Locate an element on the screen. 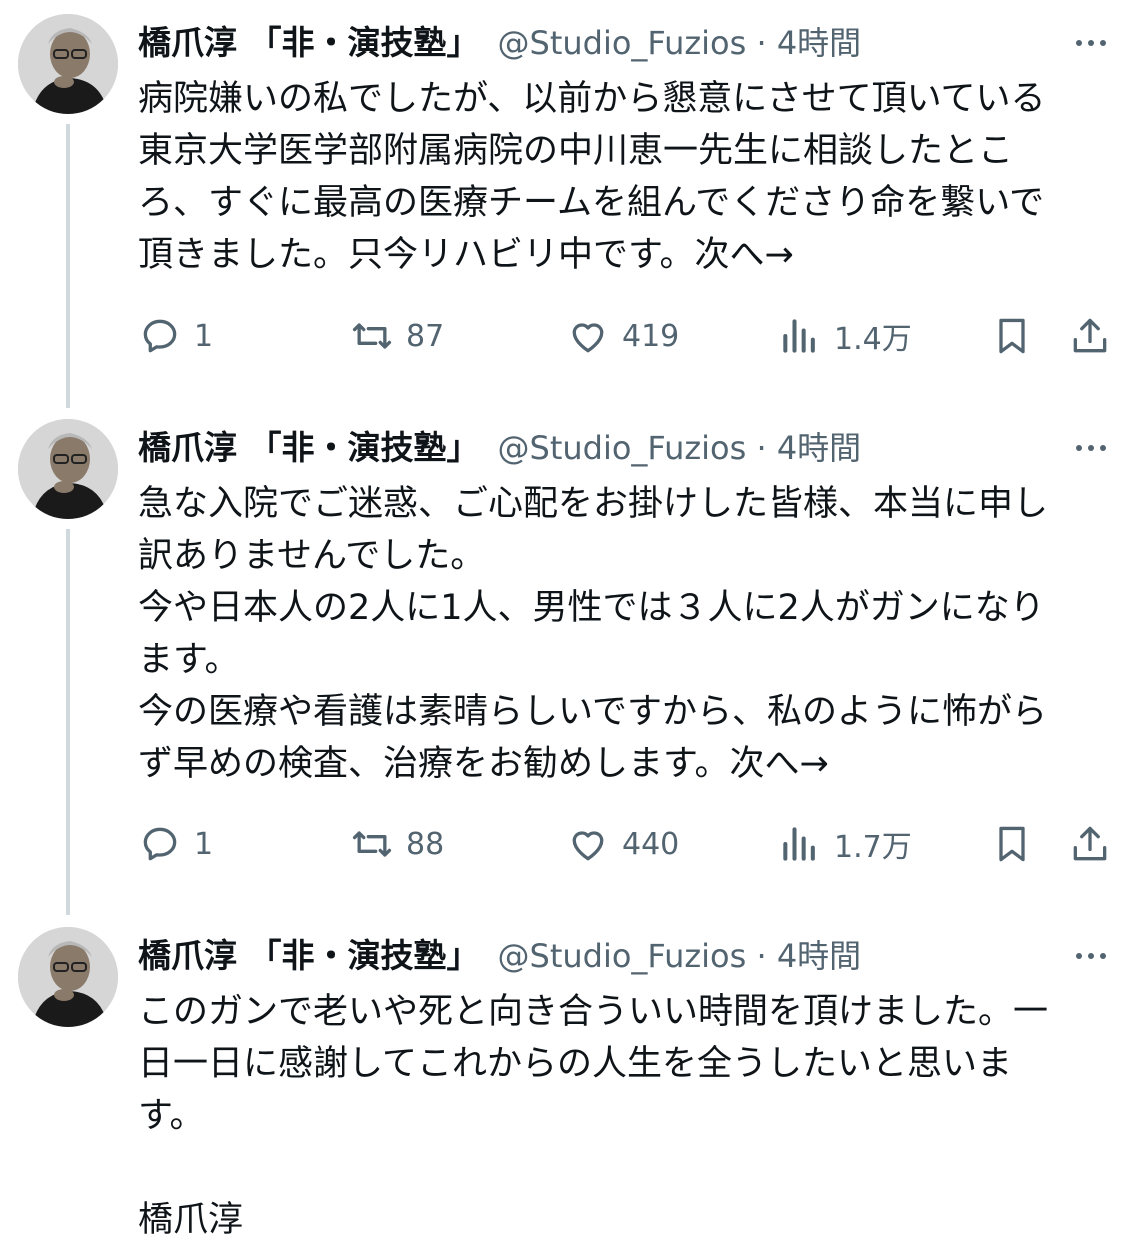 The height and width of the screenshot is (1246, 1148). action-bar: 1 87 419 1.4万 is located at coordinates (628, 336).